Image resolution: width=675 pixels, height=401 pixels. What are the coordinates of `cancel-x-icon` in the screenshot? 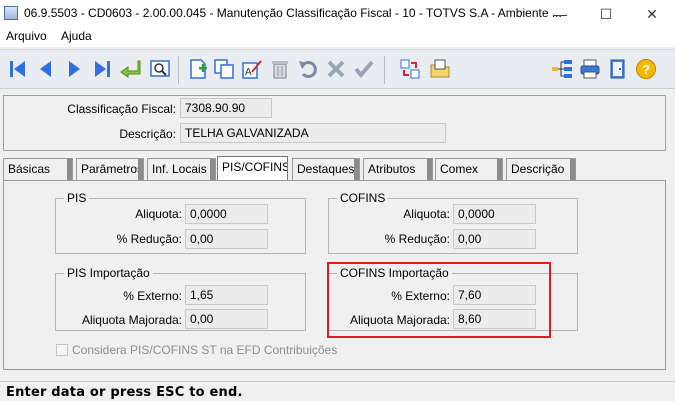 It's located at (336, 69).